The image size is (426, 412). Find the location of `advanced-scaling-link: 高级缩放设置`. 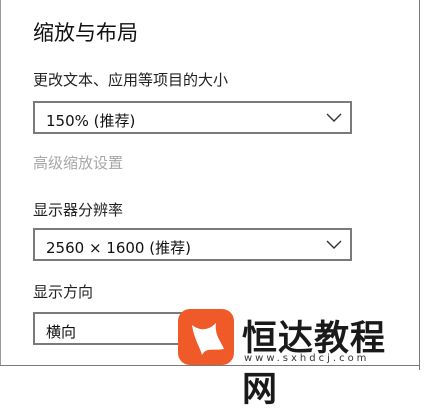

advanced-scaling-link: 高级缩放设置 is located at coordinates (78, 162).